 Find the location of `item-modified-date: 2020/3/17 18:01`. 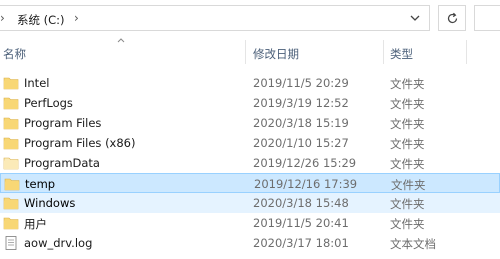

item-modified-date: 2020/3/17 18:01 is located at coordinates (301, 243).